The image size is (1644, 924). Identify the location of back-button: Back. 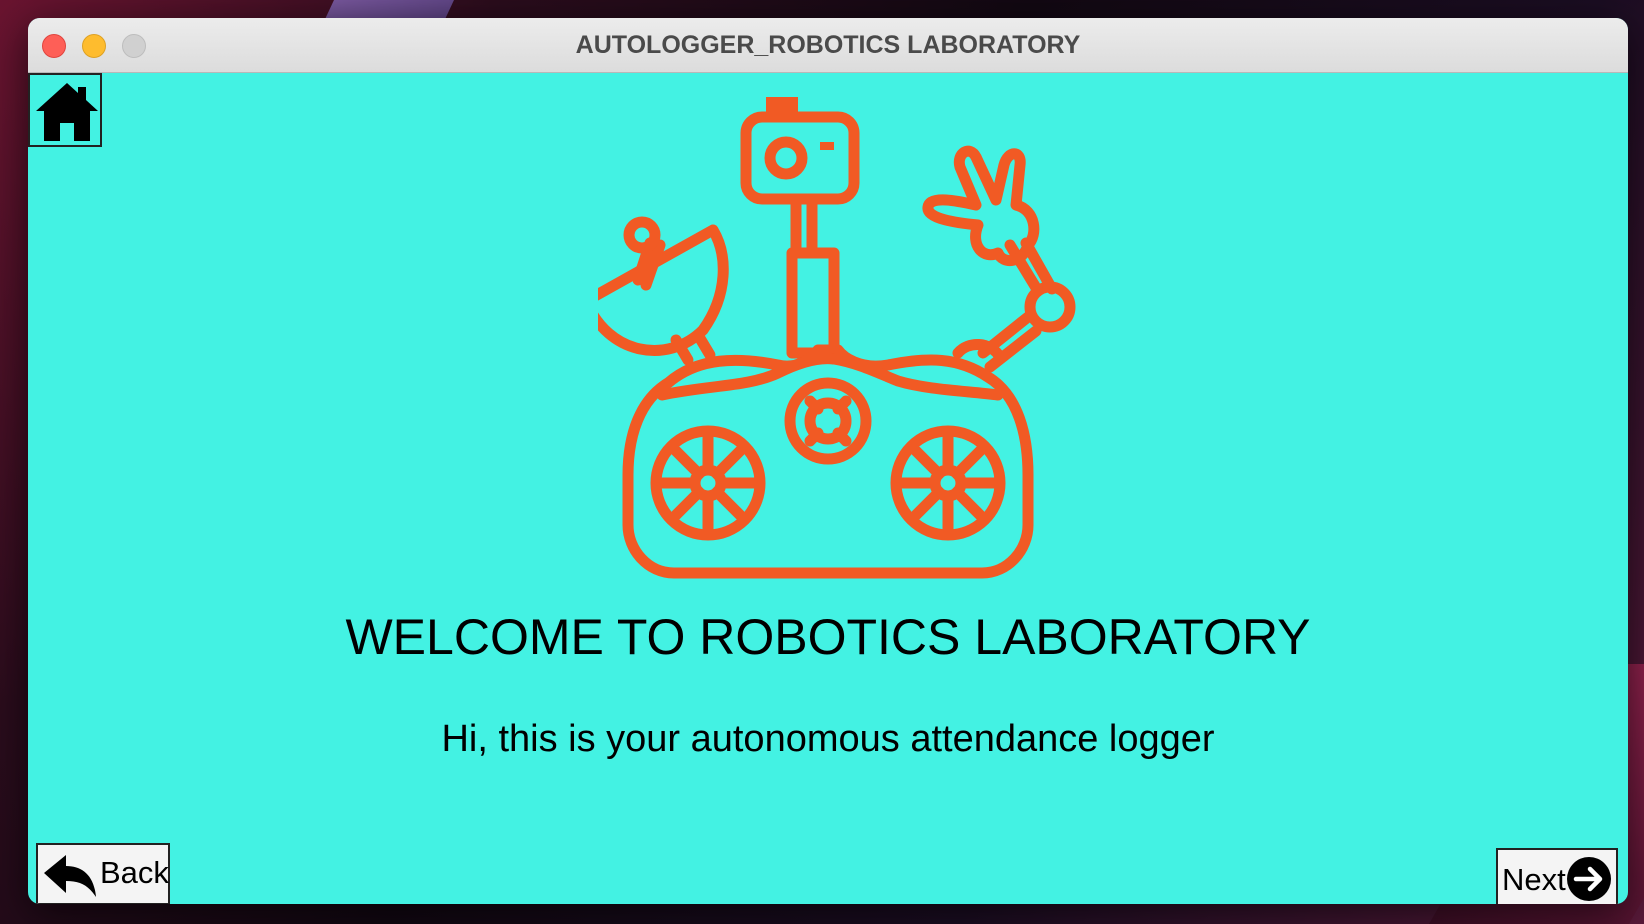
(103, 873).